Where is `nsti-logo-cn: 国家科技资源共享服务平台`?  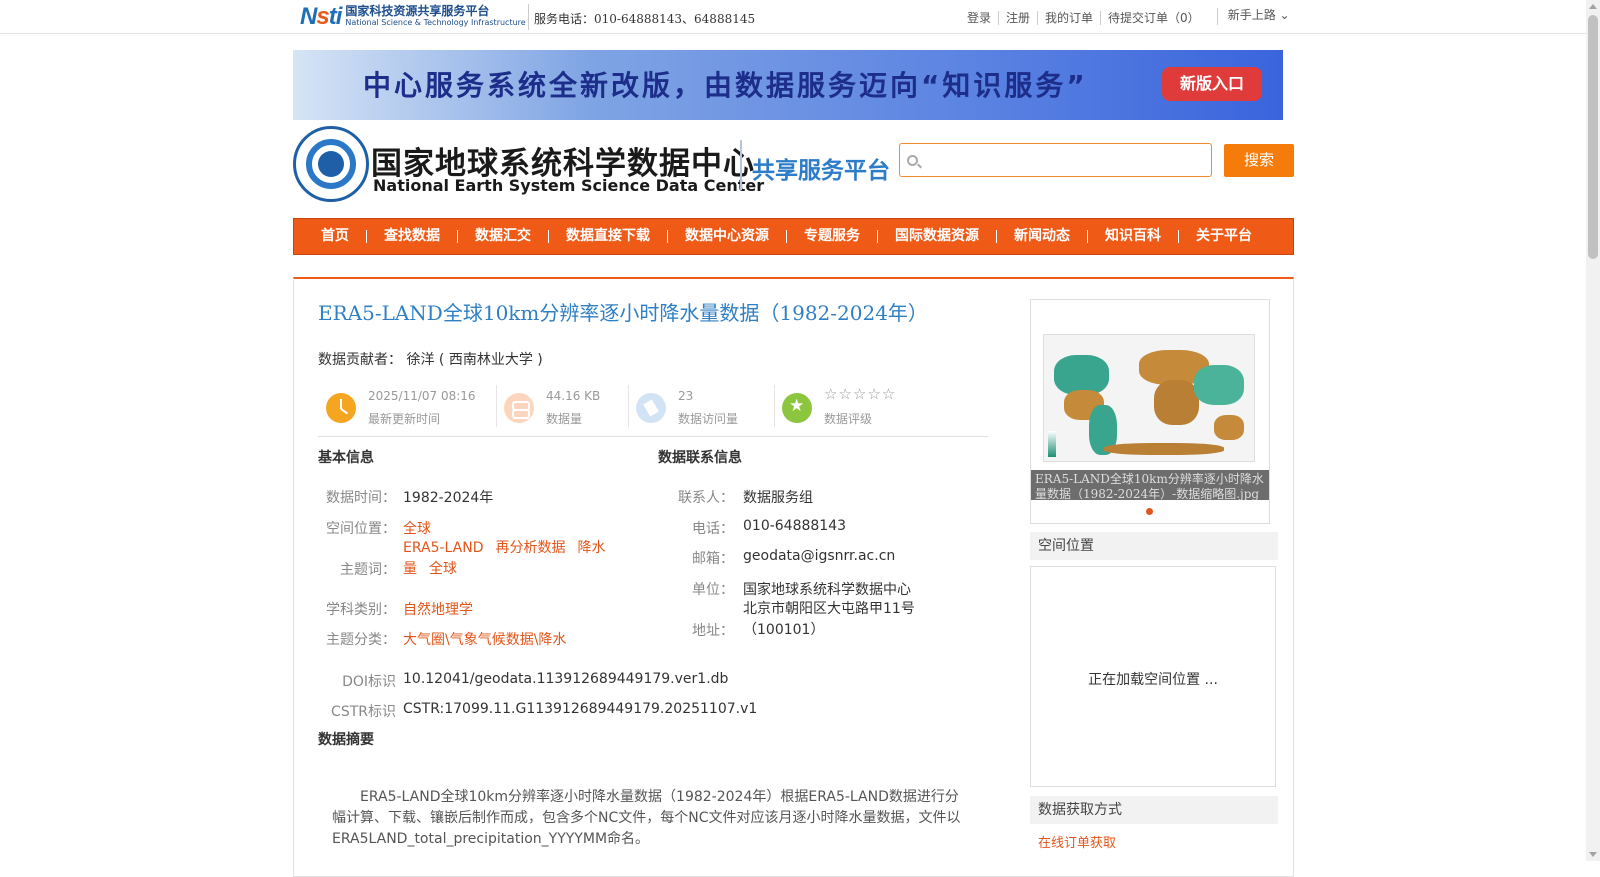
nsti-logo-cn: 国家科技资源共享服务平台 is located at coordinates (417, 11).